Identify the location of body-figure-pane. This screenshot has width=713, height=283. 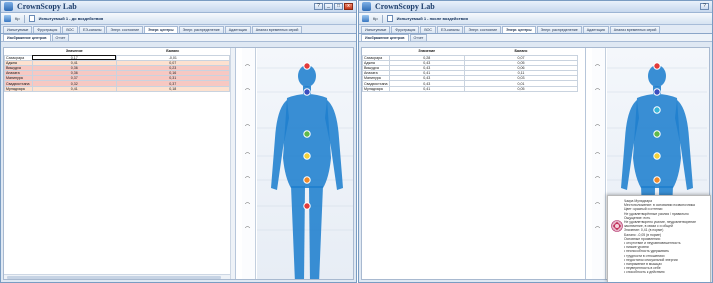
(305, 163).